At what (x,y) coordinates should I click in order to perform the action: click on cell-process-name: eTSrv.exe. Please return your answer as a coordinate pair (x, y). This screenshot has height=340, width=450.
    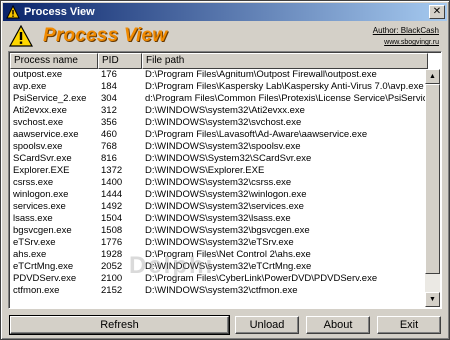
    Looking at the image, I should click on (34, 242).